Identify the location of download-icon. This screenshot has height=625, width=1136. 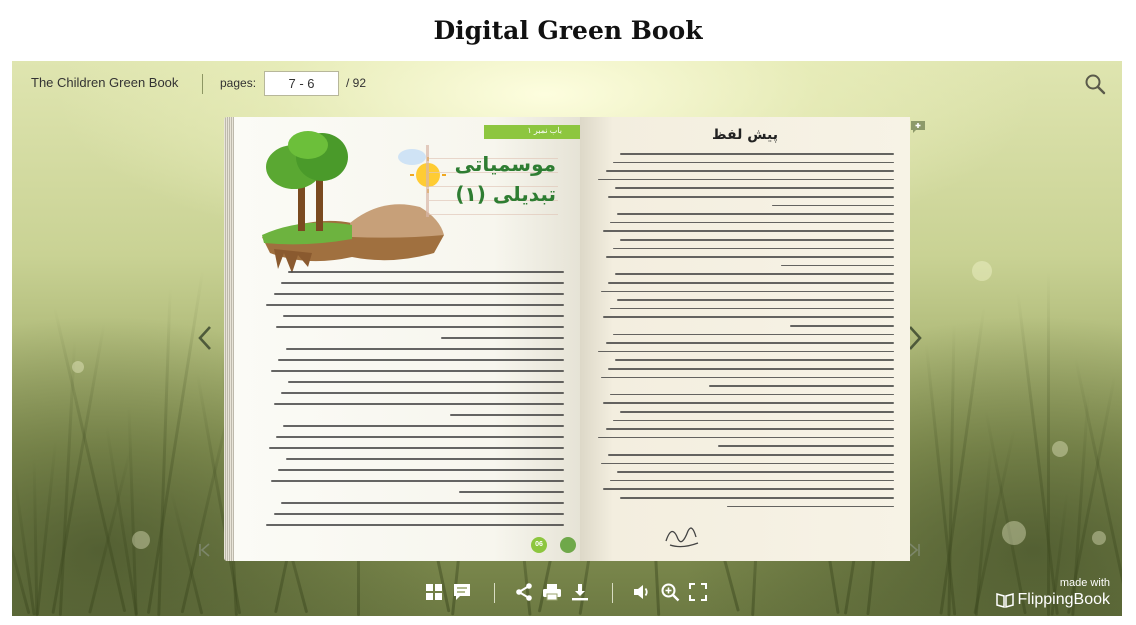
(581, 593).